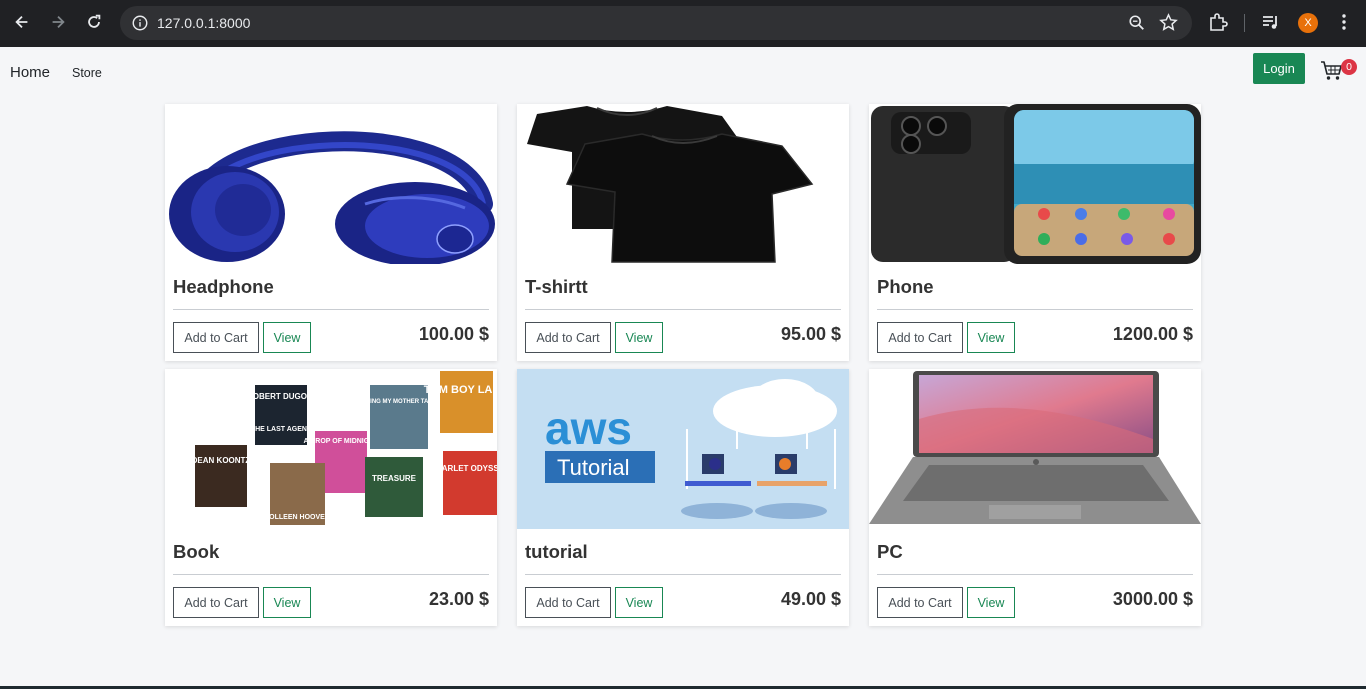 The height and width of the screenshot is (689, 1366). What do you see at coordinates (683, 184) in the screenshot?
I see `tshirt-image` at bounding box center [683, 184].